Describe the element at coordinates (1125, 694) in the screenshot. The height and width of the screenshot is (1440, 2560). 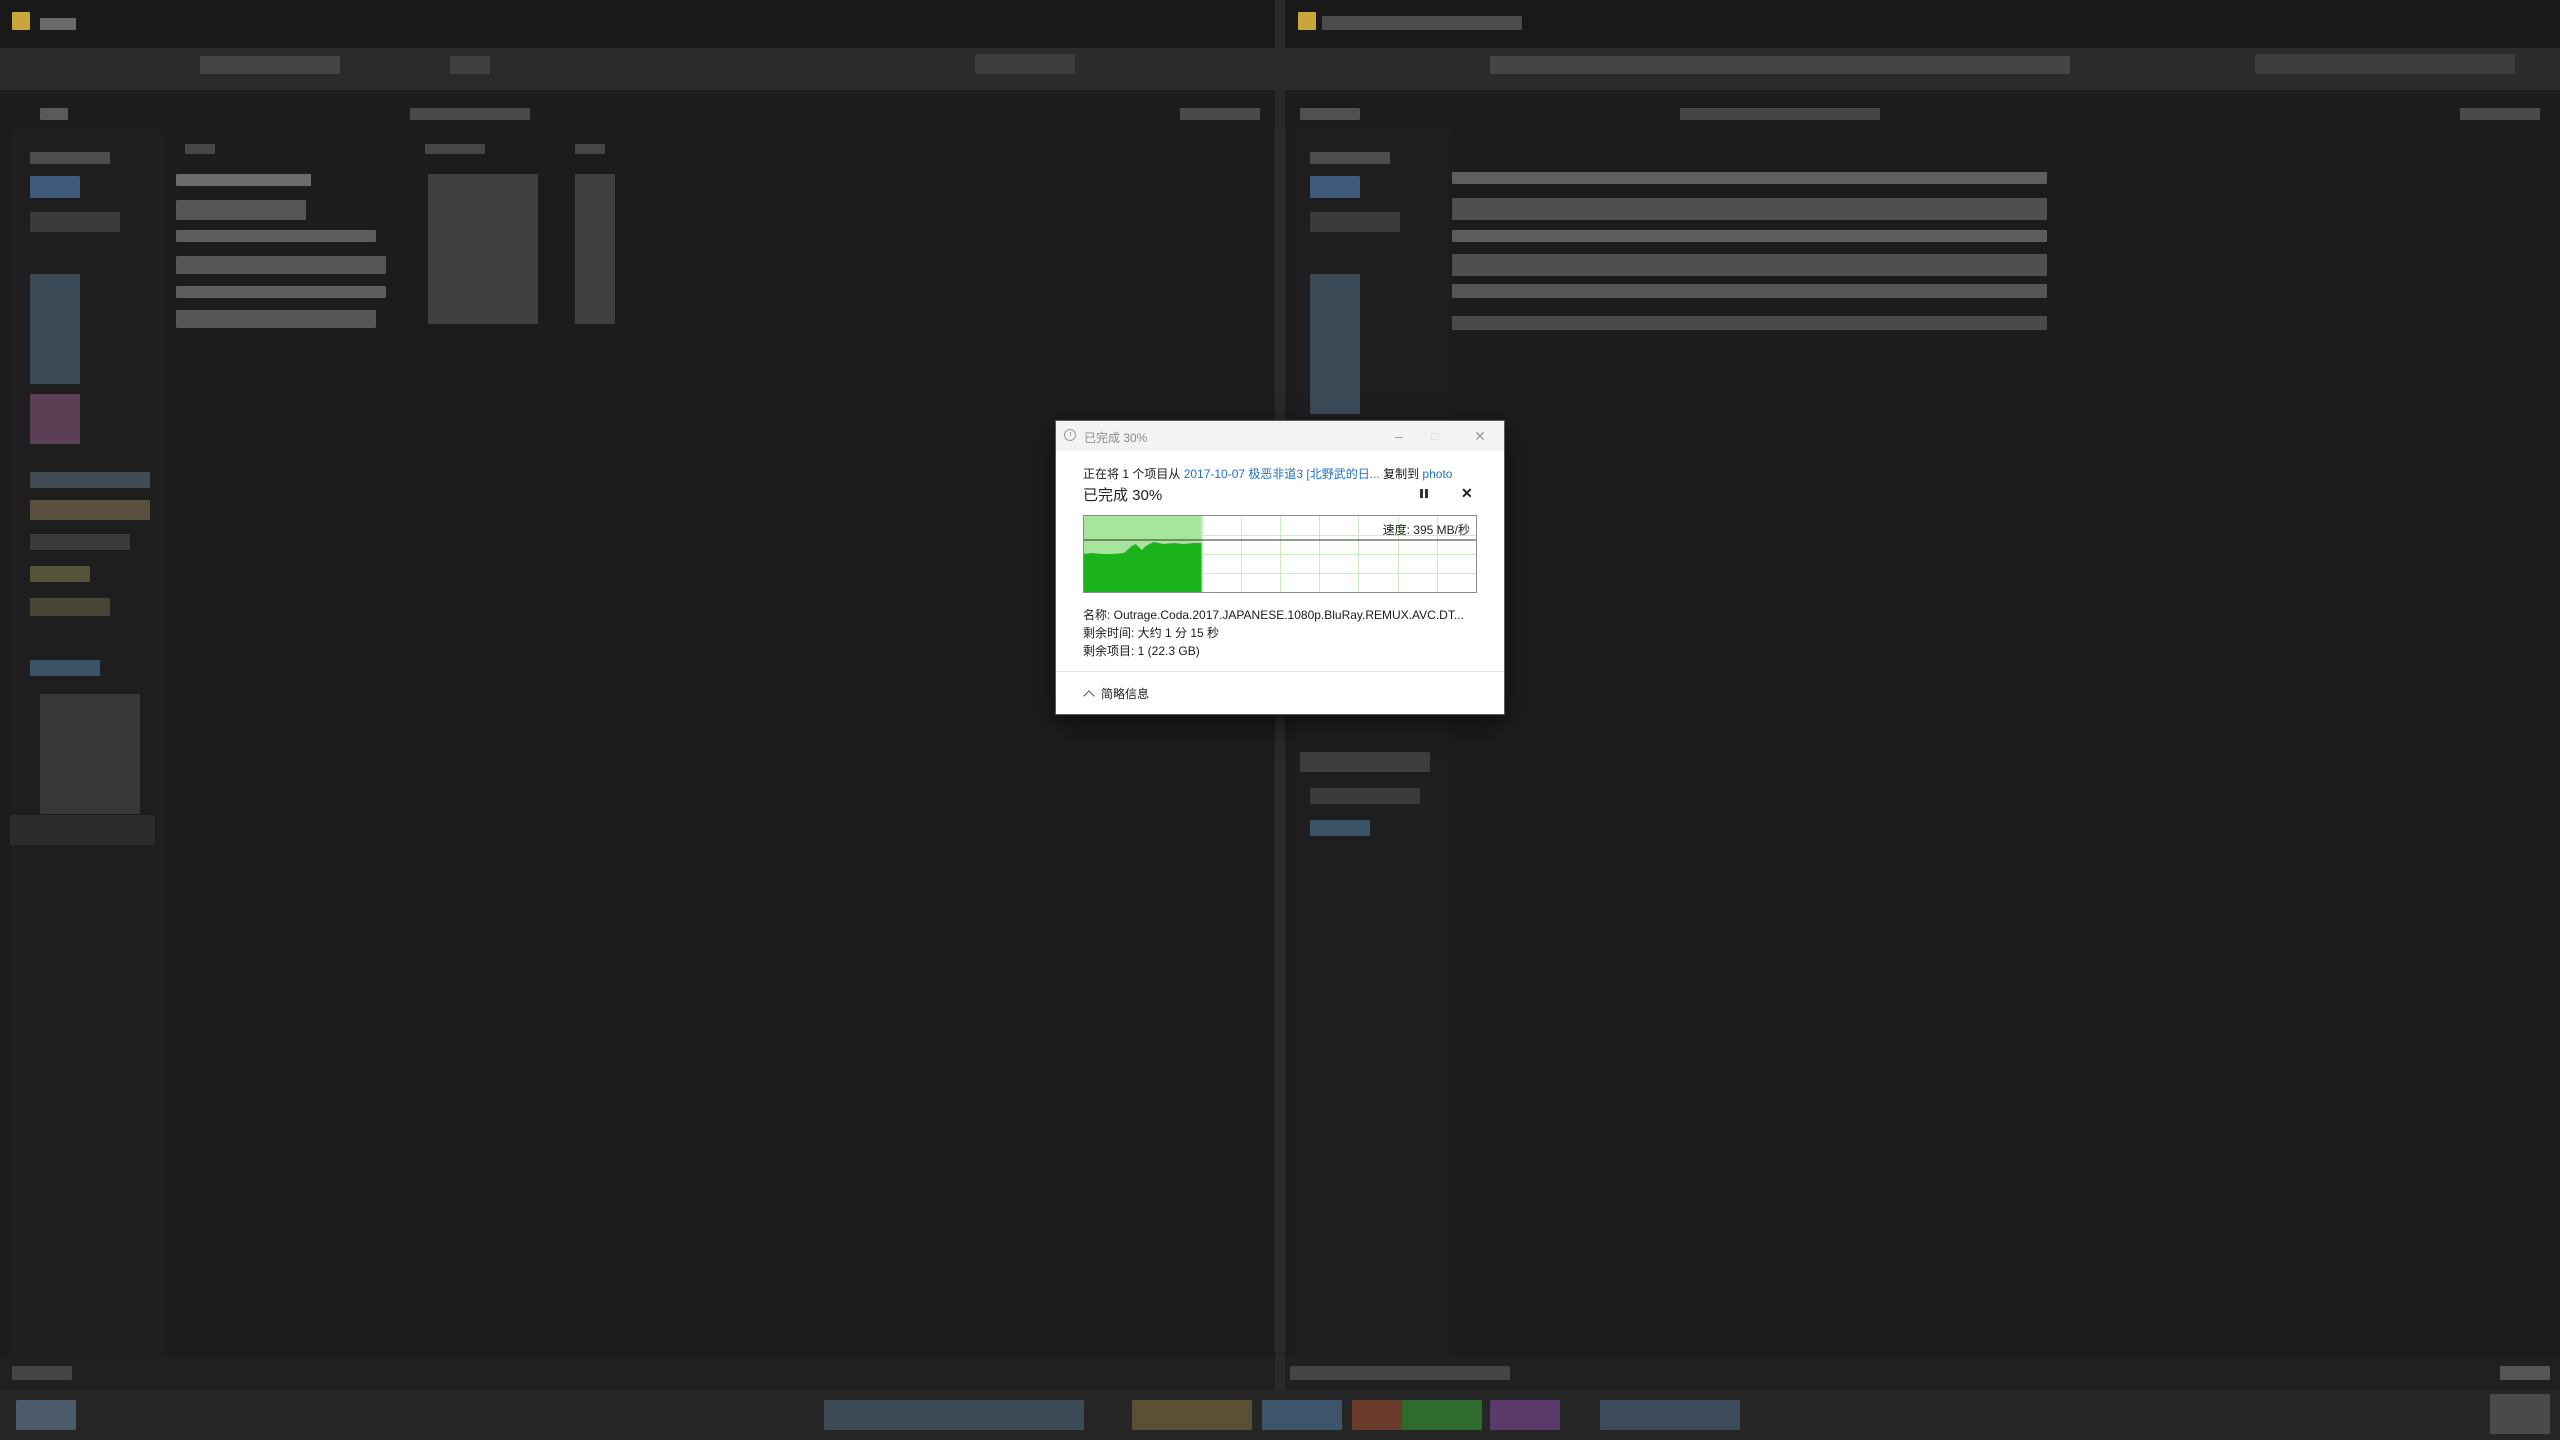
I see `less-details-label: 简略信息` at that location.